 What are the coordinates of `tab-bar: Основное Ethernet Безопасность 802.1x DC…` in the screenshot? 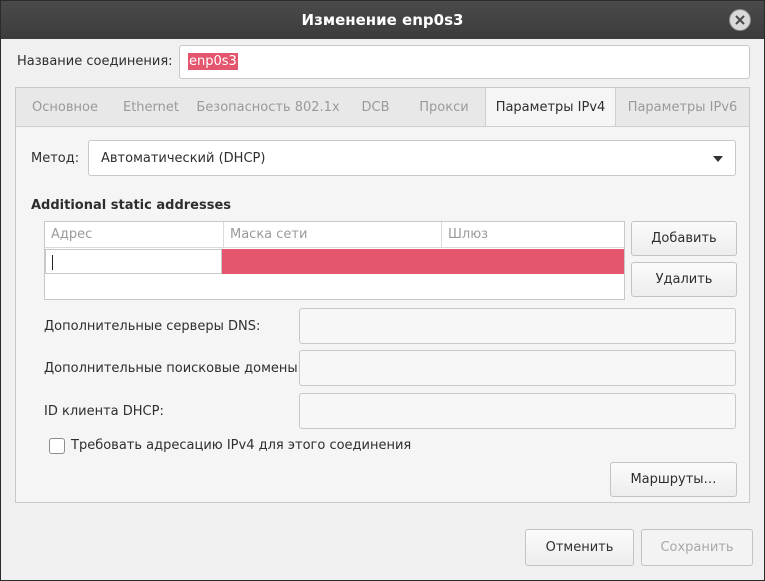 It's located at (382, 107).